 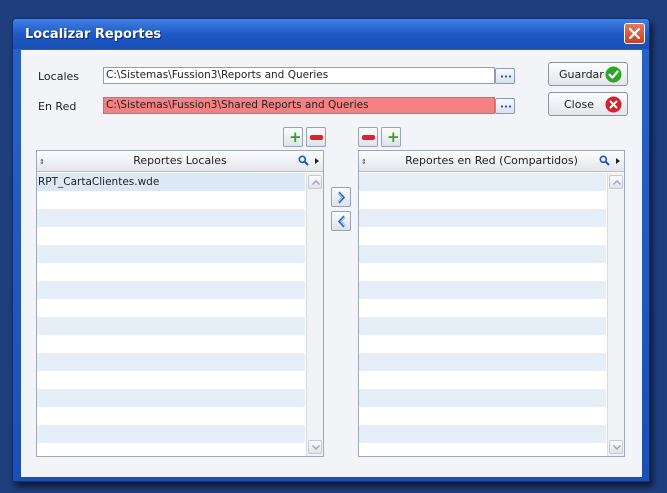 I want to click on add-network-button: +, so click(x=391, y=137).